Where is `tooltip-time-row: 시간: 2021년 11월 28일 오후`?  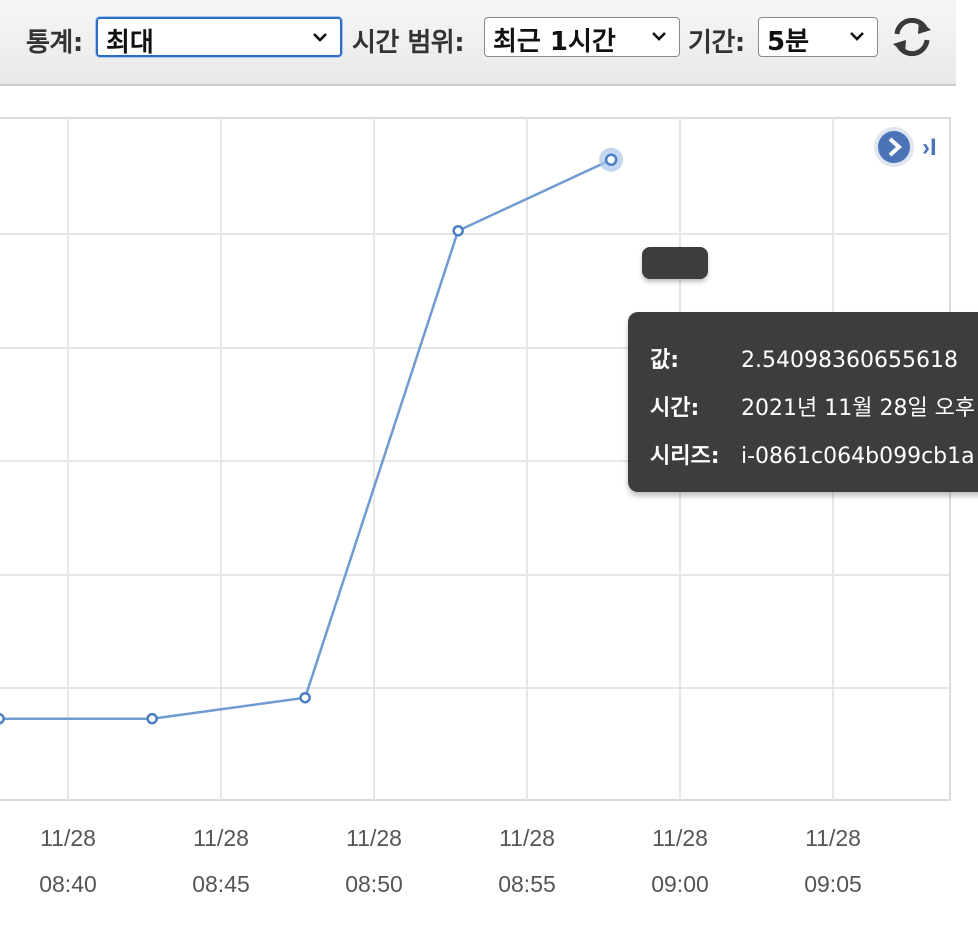
tooltip-time-row: 시간: 2021년 11월 28일 오후 is located at coordinates (812, 406).